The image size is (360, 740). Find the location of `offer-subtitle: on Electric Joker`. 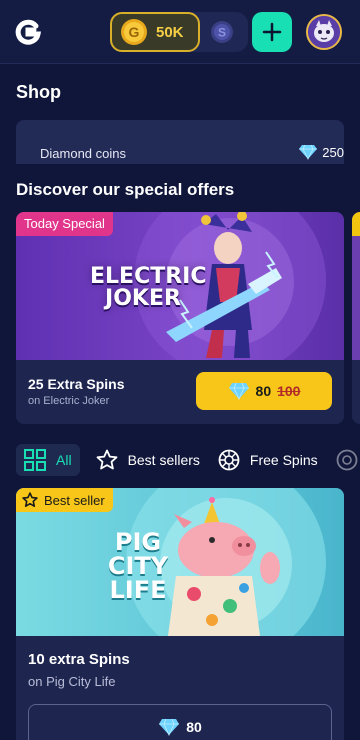

offer-subtitle: on Electric Joker is located at coordinates (69, 401).